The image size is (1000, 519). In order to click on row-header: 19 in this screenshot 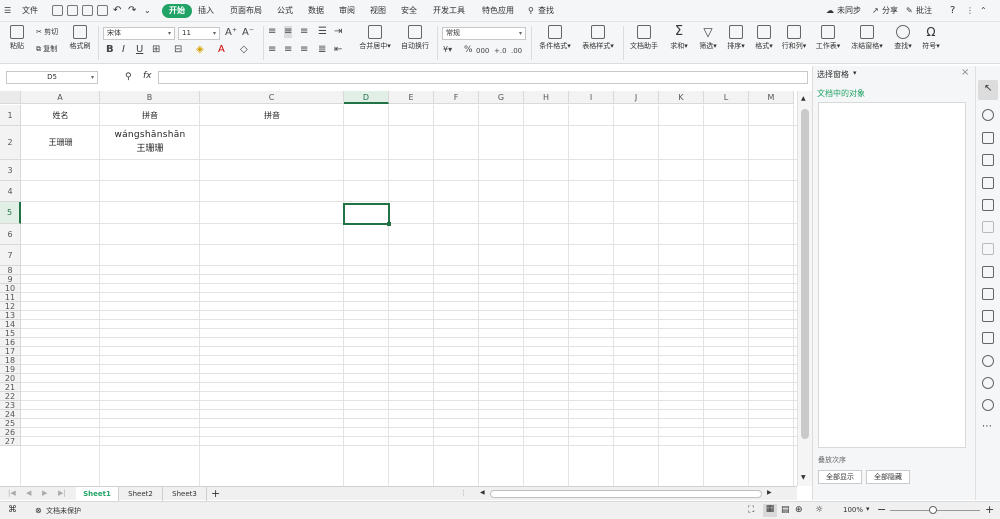, I will do `click(10, 369)`.